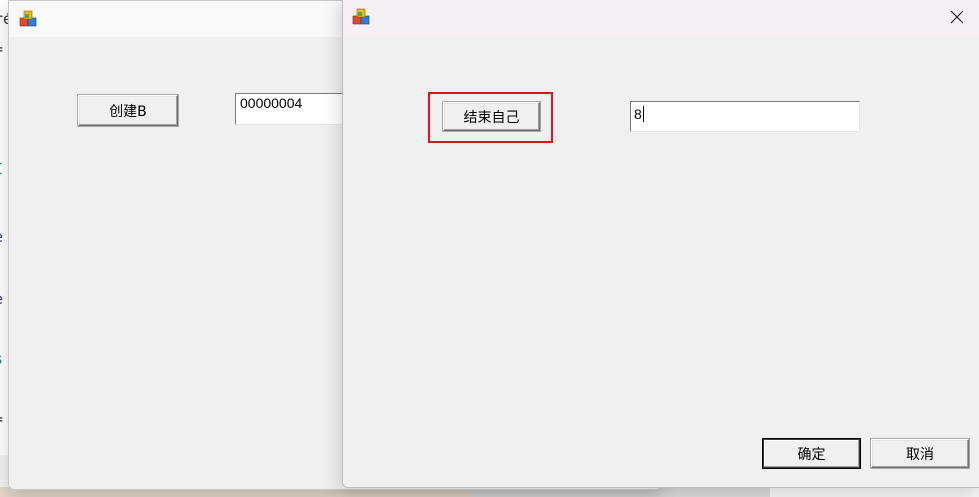  I want to click on ok-button: 确定, so click(811, 453).